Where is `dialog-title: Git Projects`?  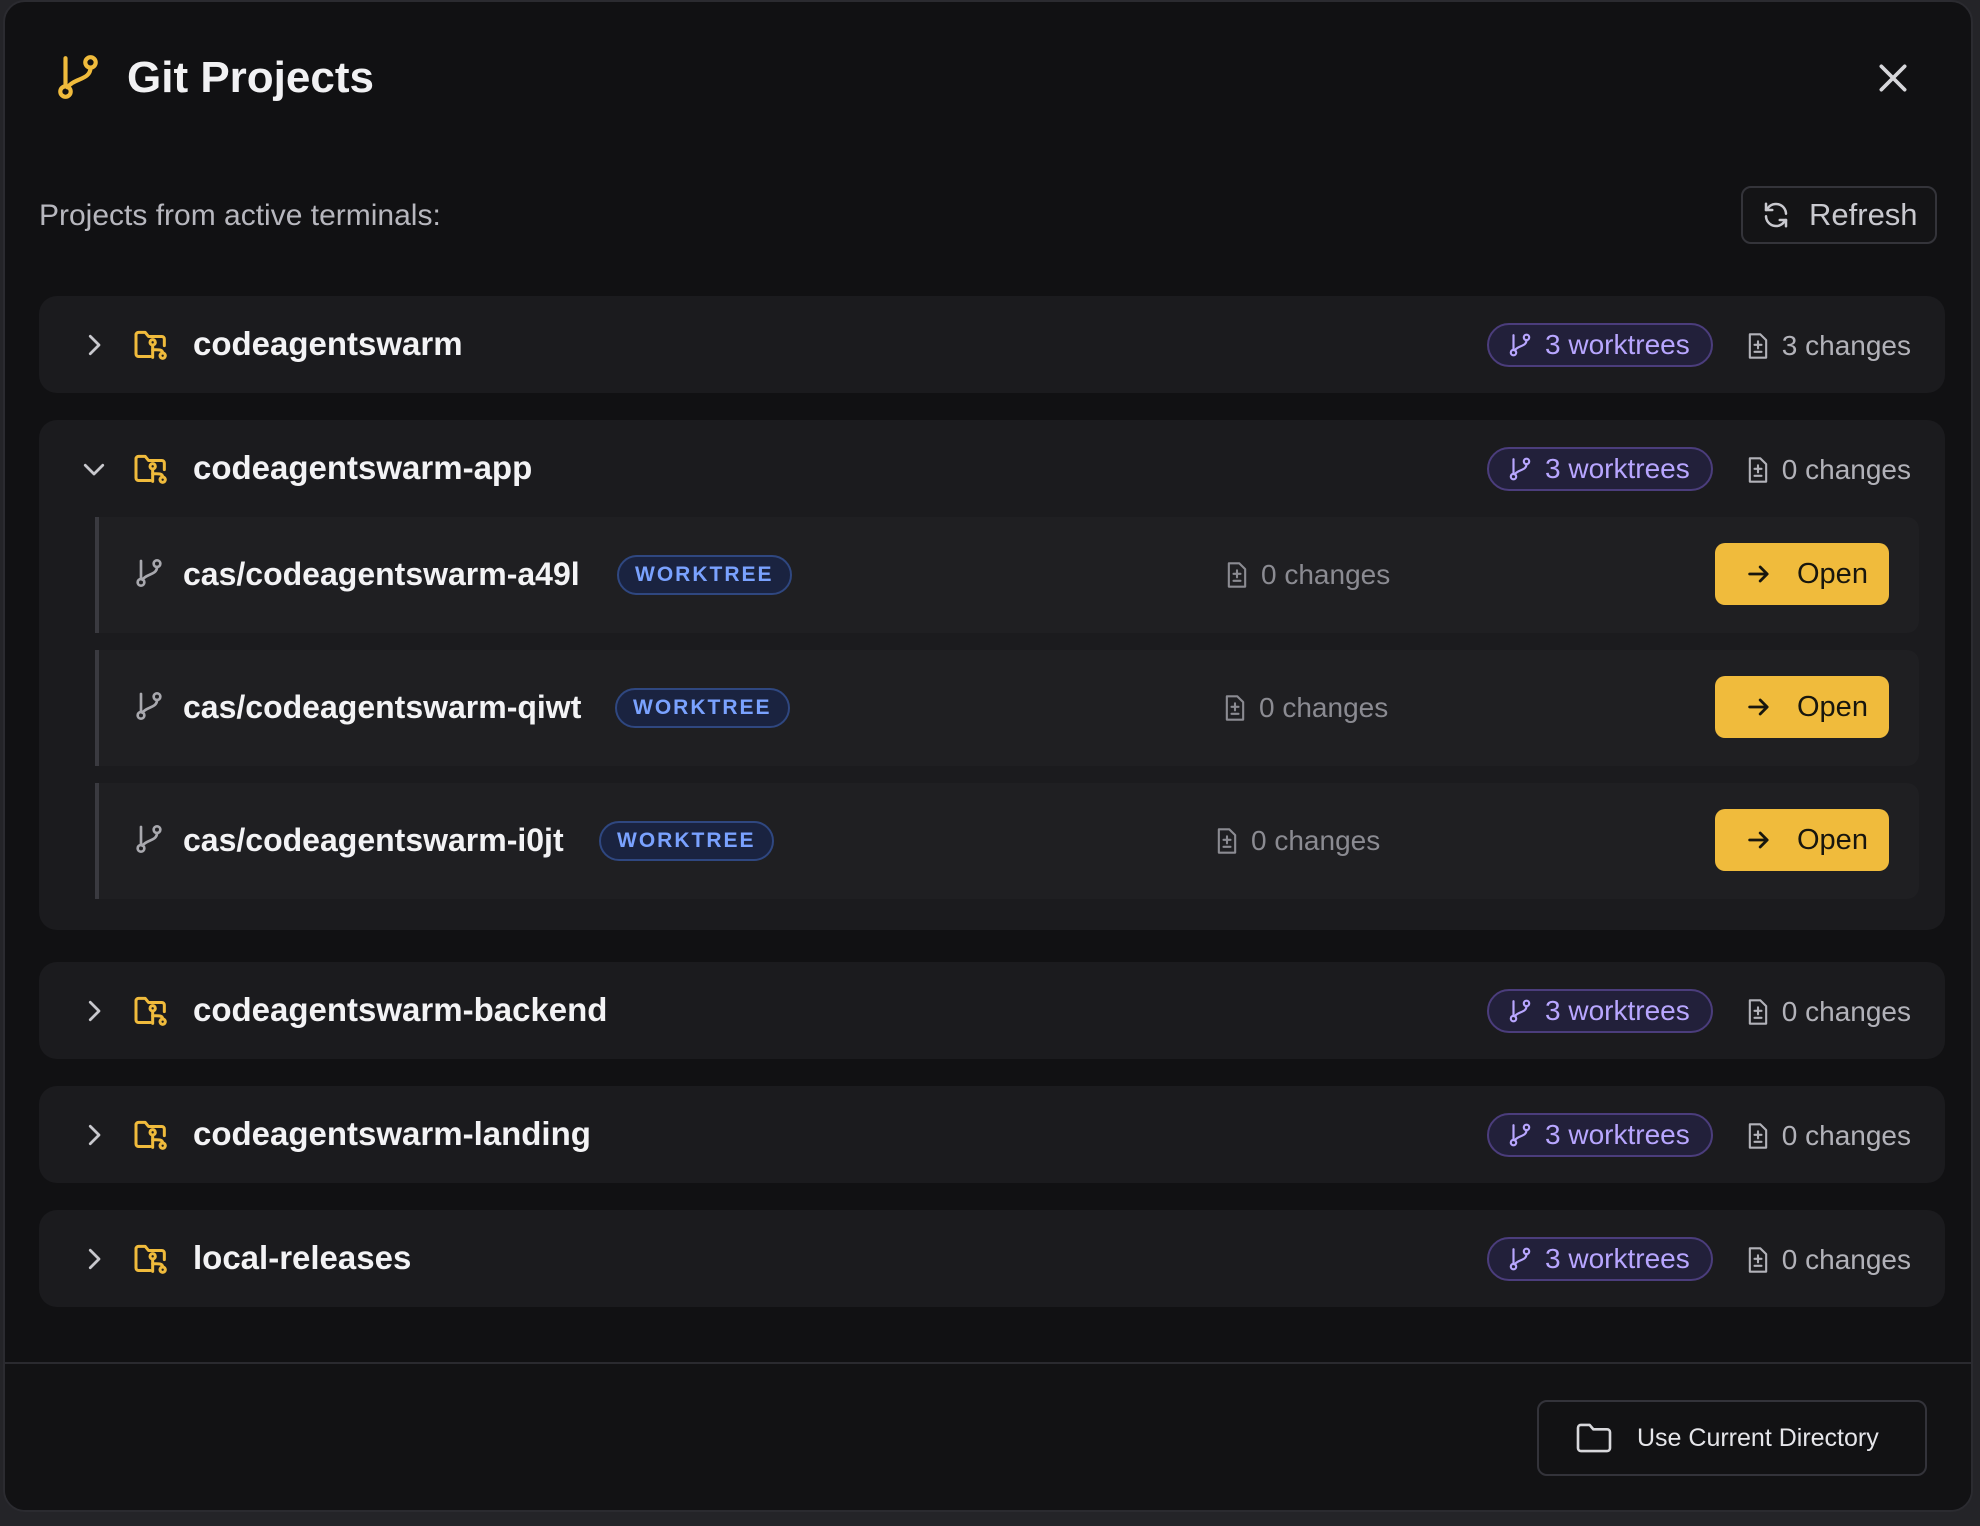
dialog-title: Git Projects is located at coordinates (250, 77).